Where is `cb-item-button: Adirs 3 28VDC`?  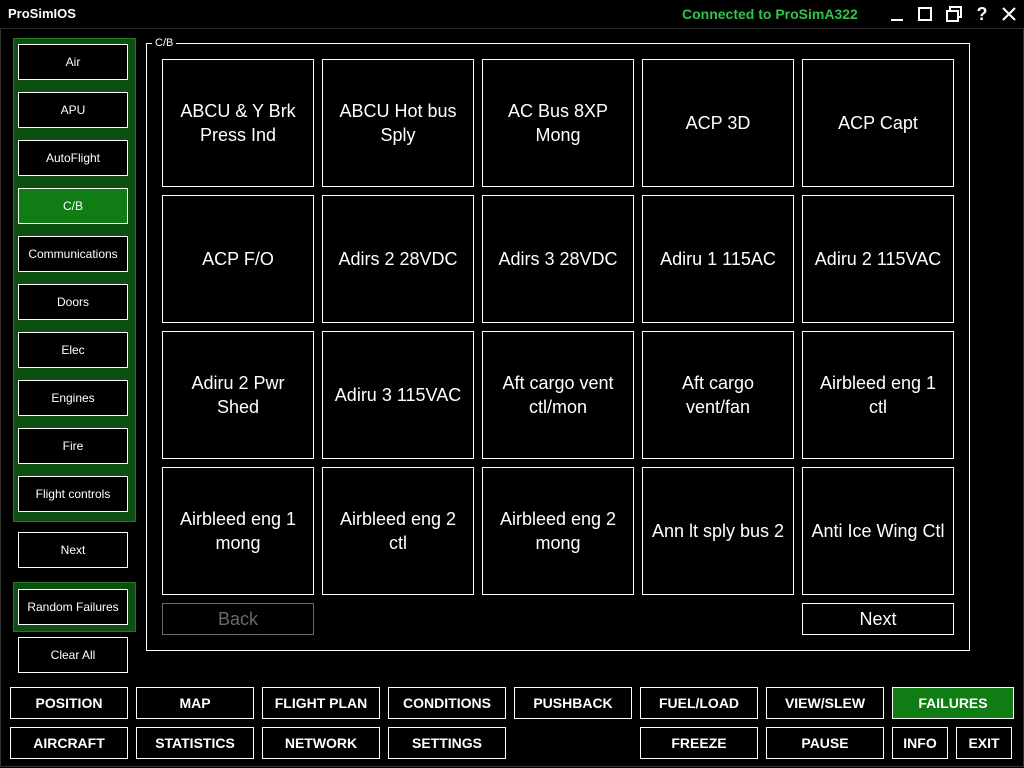 cb-item-button: Adirs 3 28VDC is located at coordinates (558, 259).